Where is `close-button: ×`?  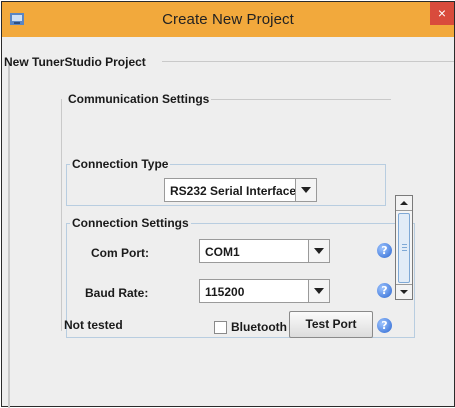 close-button: × is located at coordinates (442, 13).